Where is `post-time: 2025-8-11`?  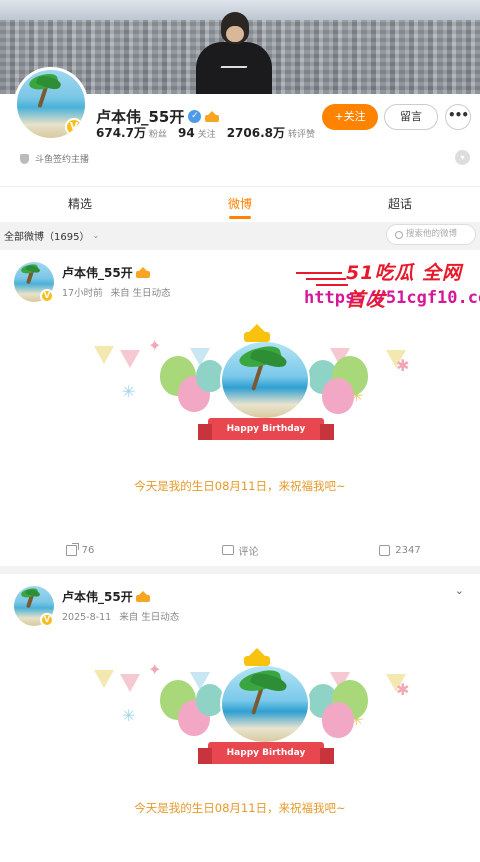 post-time: 2025-8-11 is located at coordinates (87, 617).